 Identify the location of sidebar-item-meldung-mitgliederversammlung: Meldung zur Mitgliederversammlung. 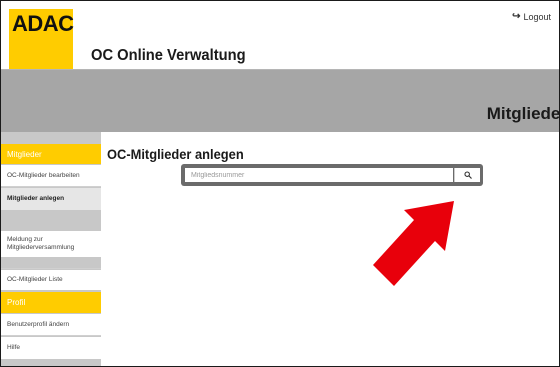
(51, 244).